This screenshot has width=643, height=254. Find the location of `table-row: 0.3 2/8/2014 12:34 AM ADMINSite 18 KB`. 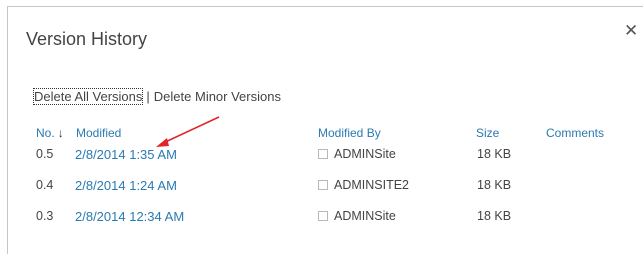

table-row: 0.3 2/8/2014 12:34 AM ADMINSite 18 KB is located at coordinates (325, 220).